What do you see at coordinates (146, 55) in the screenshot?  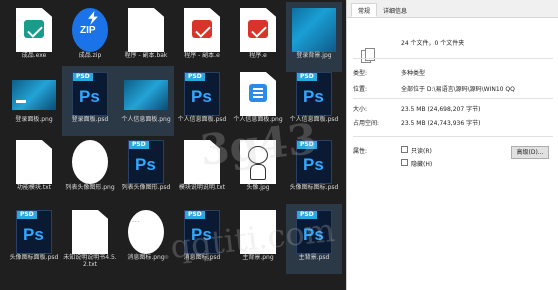 I see `file-name: 程序 - 副本.bak` at bounding box center [146, 55].